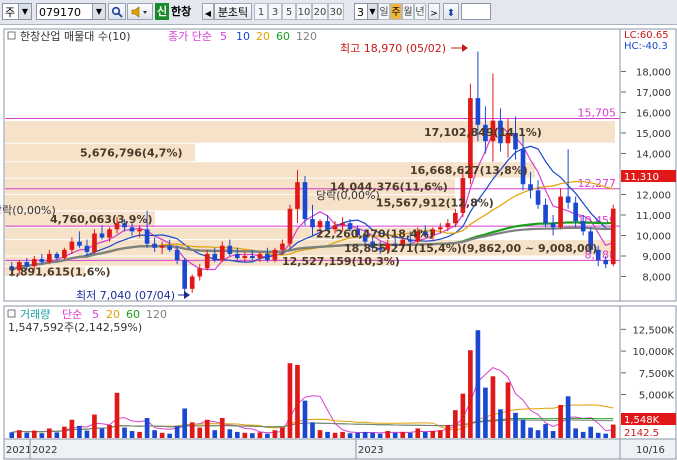  What do you see at coordinates (366, 11) in the screenshot?
I see `period-combo: 3 ▼` at bounding box center [366, 11].